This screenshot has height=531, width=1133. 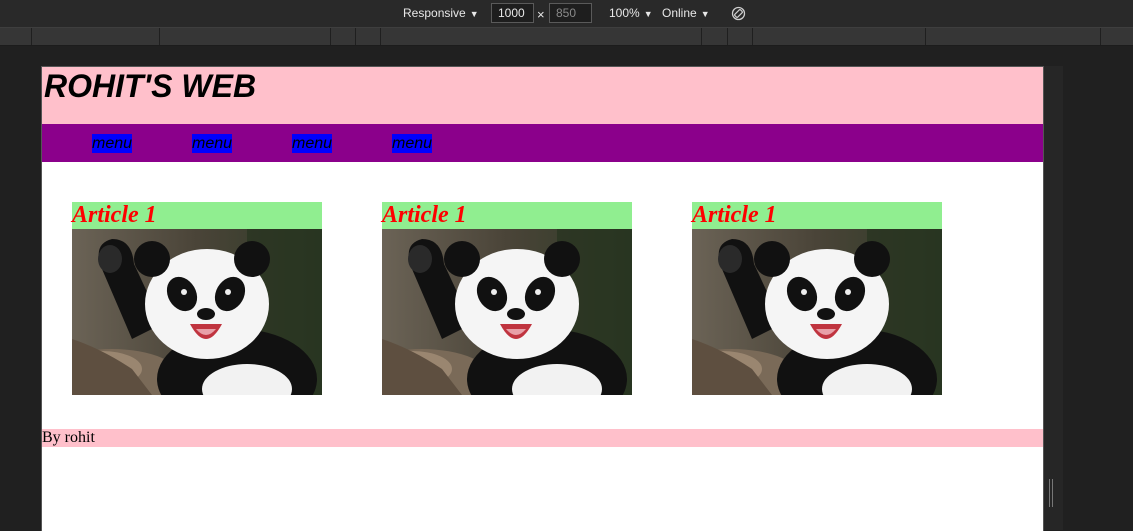 I want to click on rotate-icon, so click(x=738, y=13).